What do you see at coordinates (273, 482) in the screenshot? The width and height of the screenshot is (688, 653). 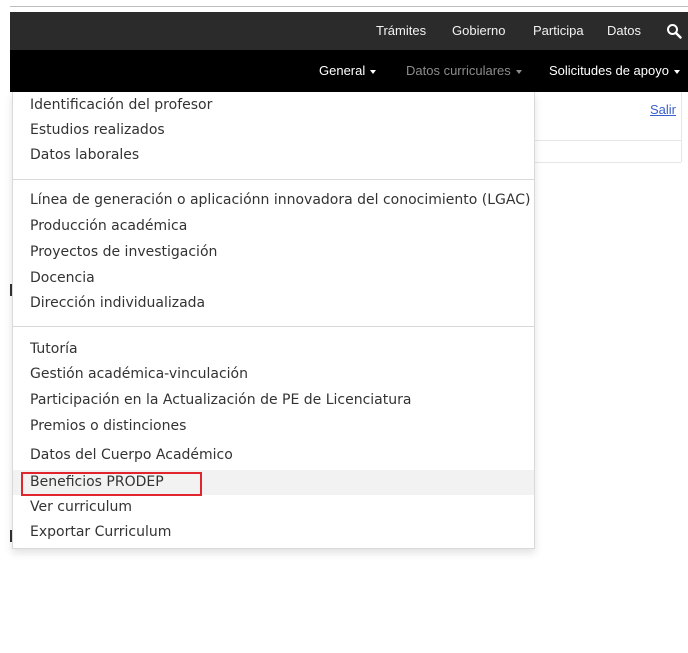 I see `menu-item-beneficios-prodep: Beneficios PRODEP` at bounding box center [273, 482].